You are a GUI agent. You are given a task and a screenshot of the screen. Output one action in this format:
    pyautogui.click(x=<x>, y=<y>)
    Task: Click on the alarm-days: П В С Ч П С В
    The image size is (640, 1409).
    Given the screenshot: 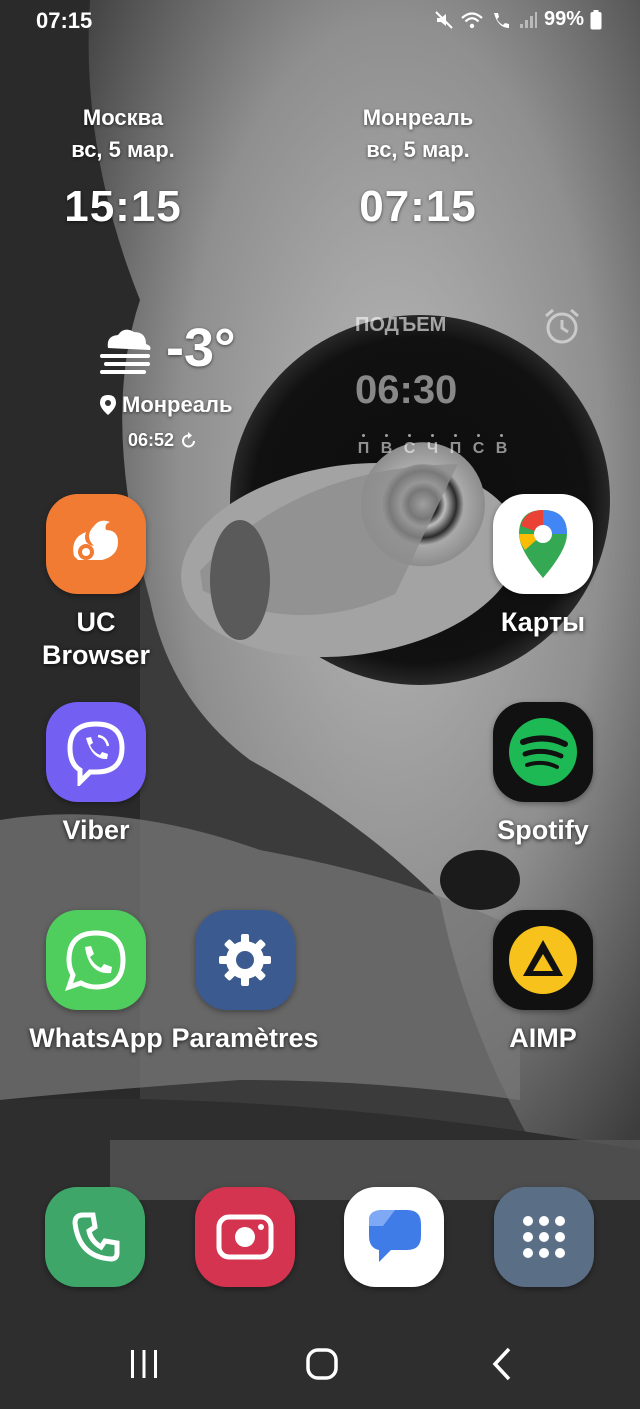 What is the action you would take?
    pyautogui.click(x=432, y=446)
    